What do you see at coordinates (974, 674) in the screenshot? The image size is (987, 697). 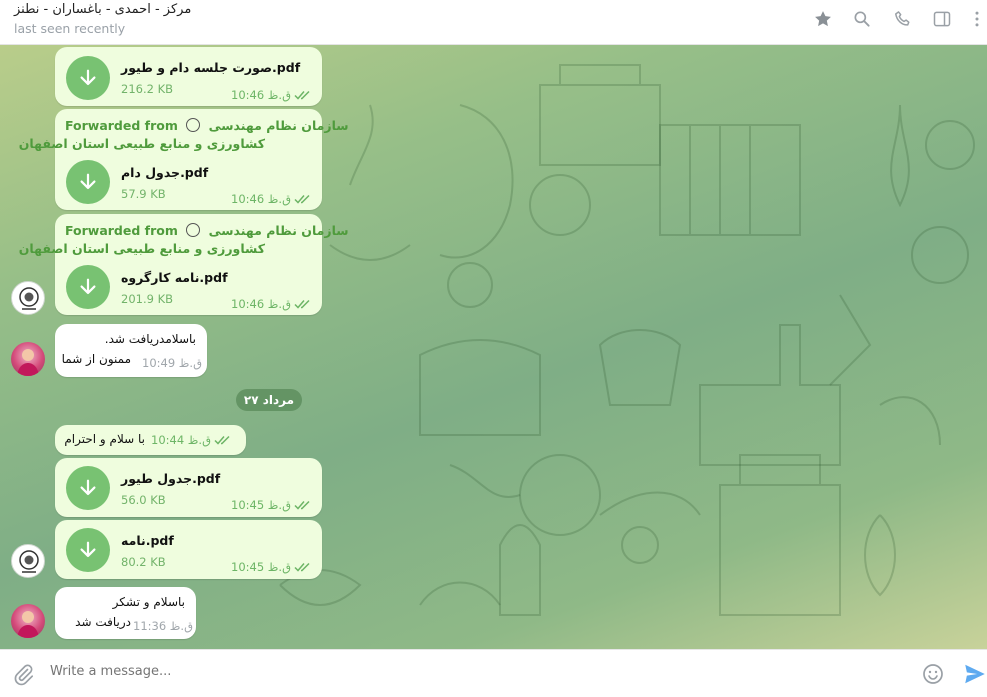 I see `send-icon` at bounding box center [974, 674].